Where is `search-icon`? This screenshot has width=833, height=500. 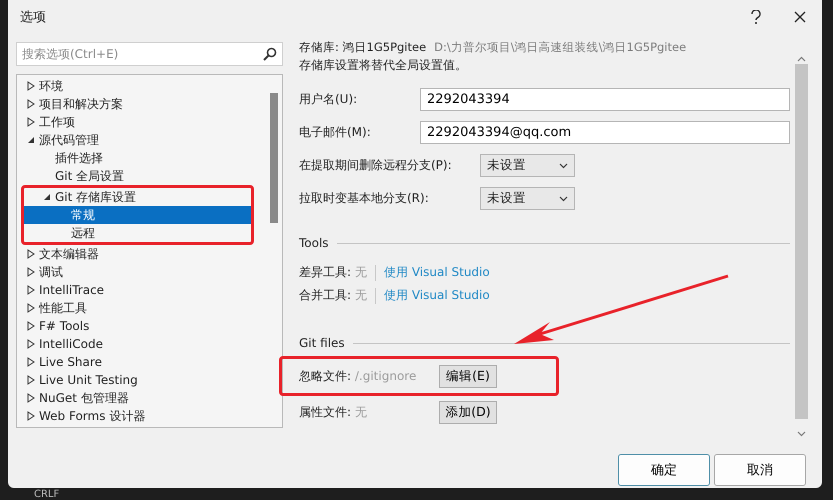 search-icon is located at coordinates (270, 54).